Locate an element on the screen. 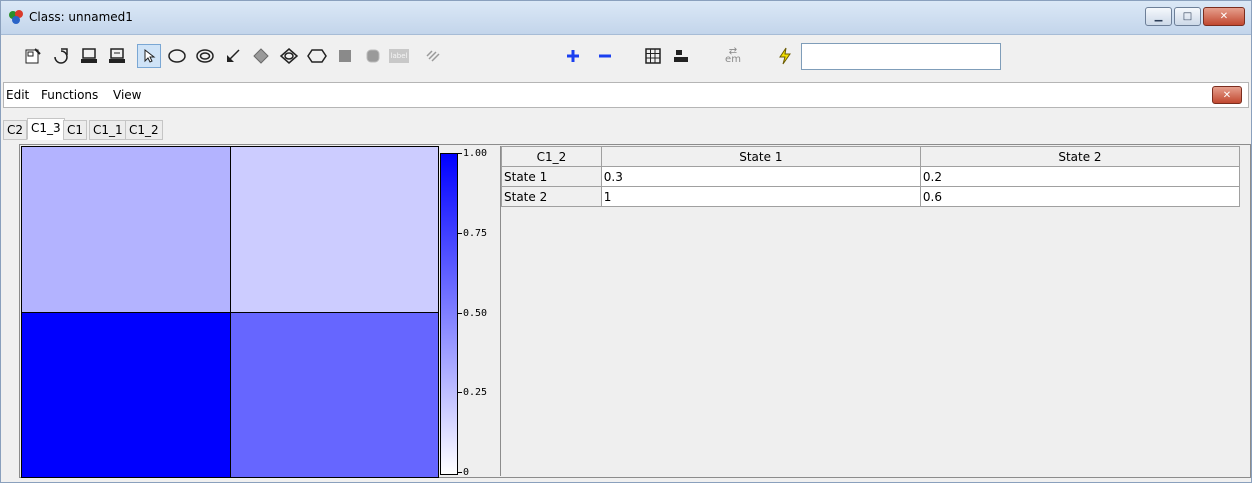 This screenshot has width=1252, height=483. table-view-button is located at coordinates (681, 56).